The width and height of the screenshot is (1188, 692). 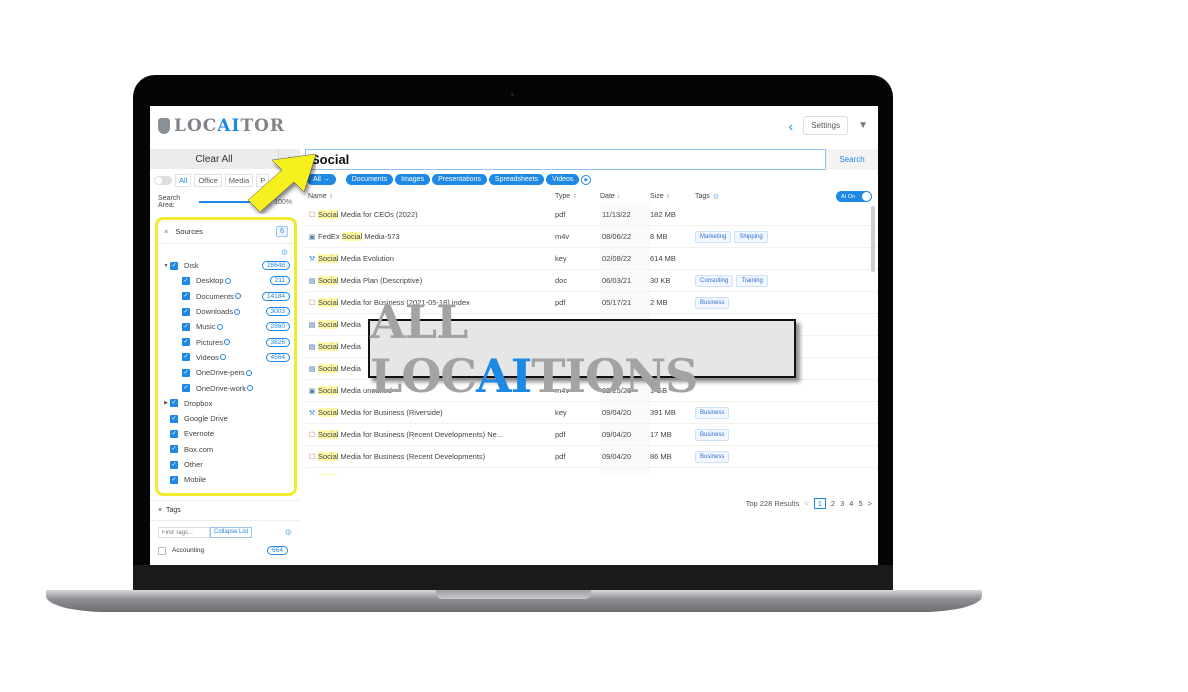 I want to click on source-label: Videos, so click(x=207, y=357).